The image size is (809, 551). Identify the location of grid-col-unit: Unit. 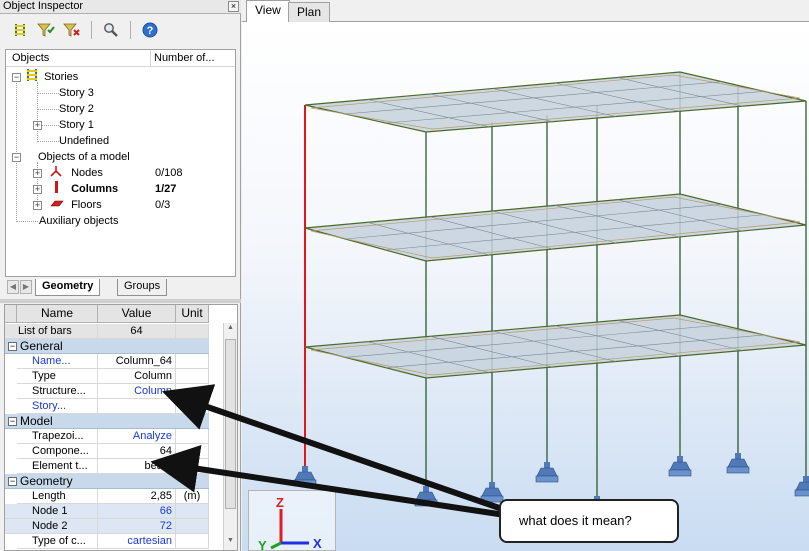
(192, 314).